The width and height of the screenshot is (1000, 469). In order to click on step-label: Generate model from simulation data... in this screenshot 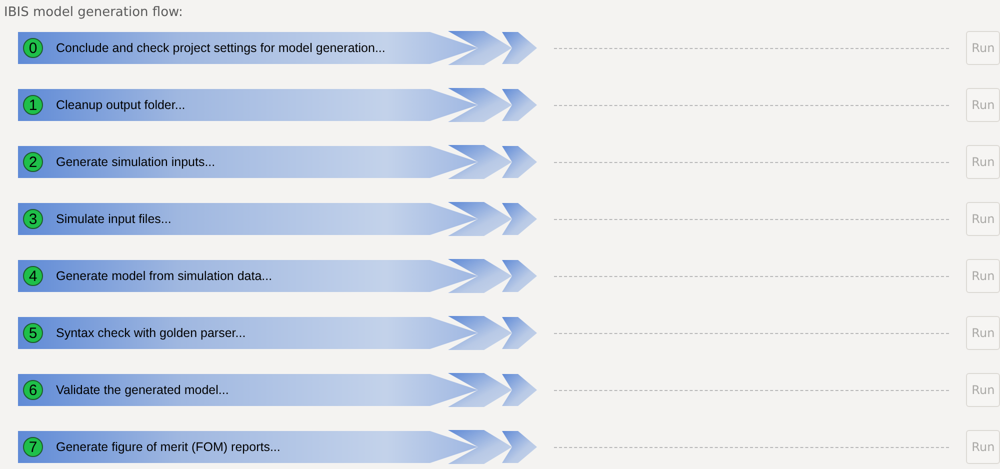, I will do `click(164, 276)`.